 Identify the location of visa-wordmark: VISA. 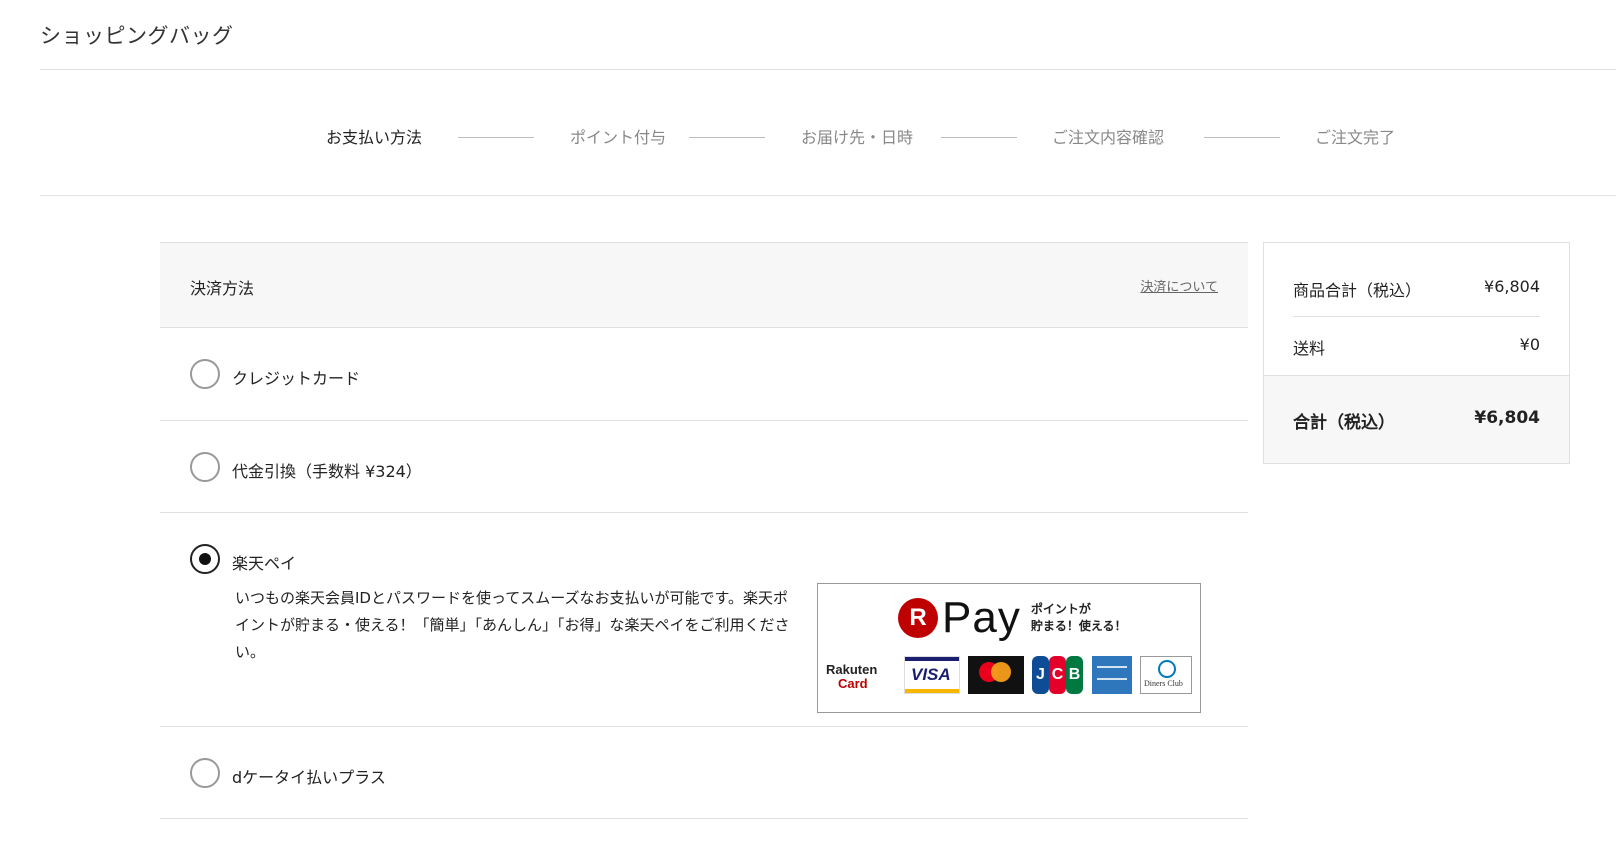
(931, 674).